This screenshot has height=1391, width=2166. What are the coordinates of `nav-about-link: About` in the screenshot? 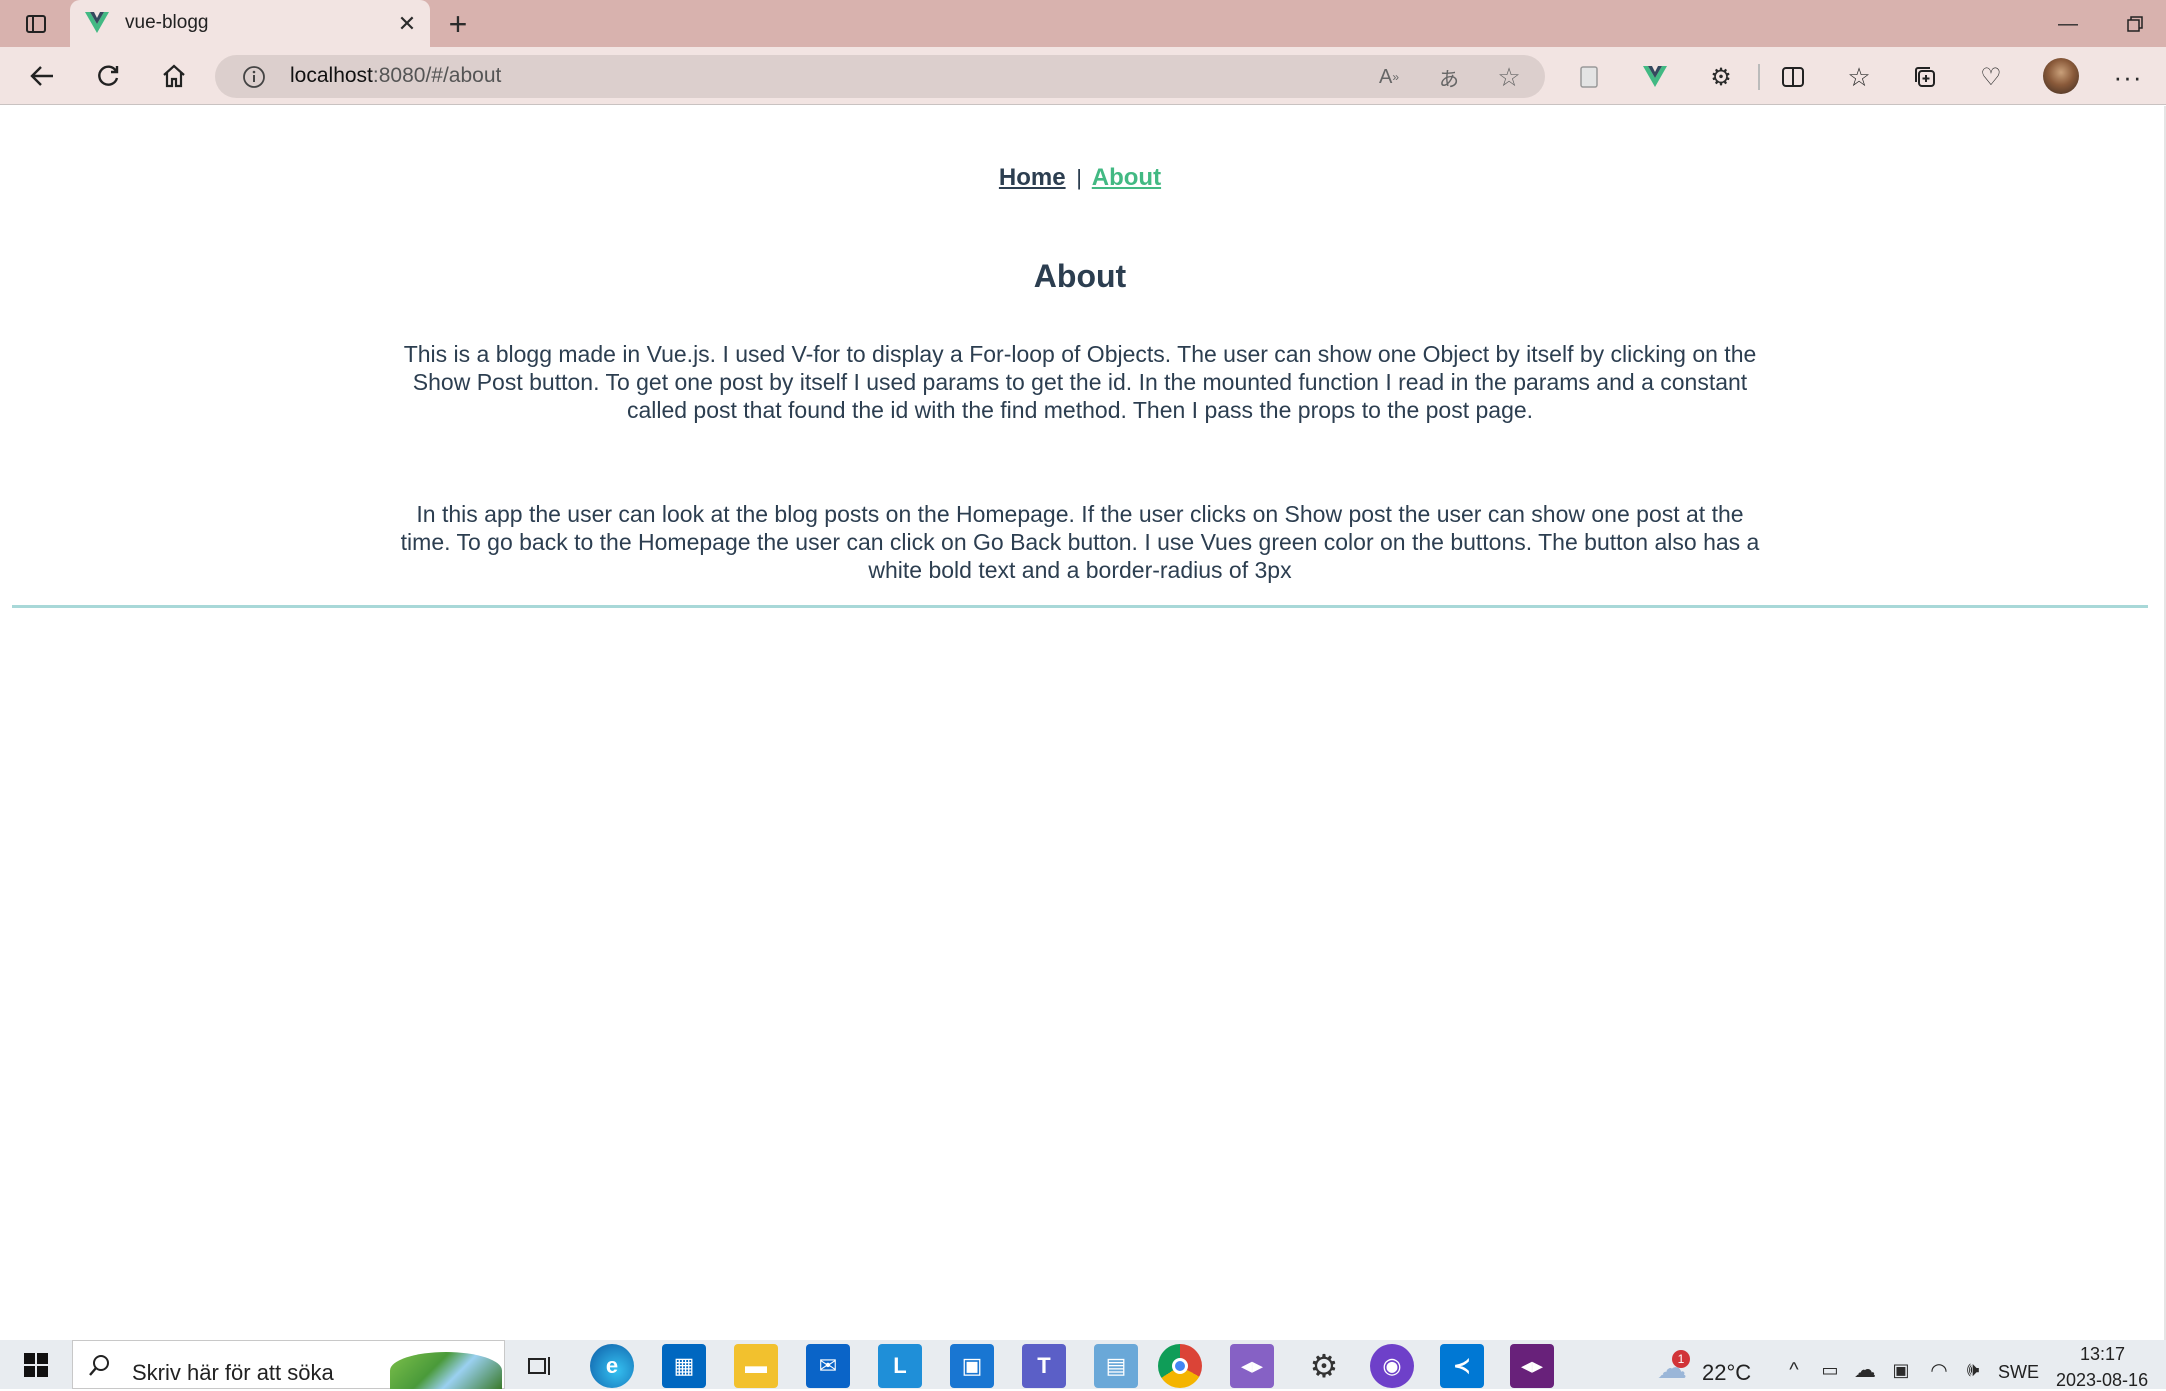 It's located at (1126, 177).